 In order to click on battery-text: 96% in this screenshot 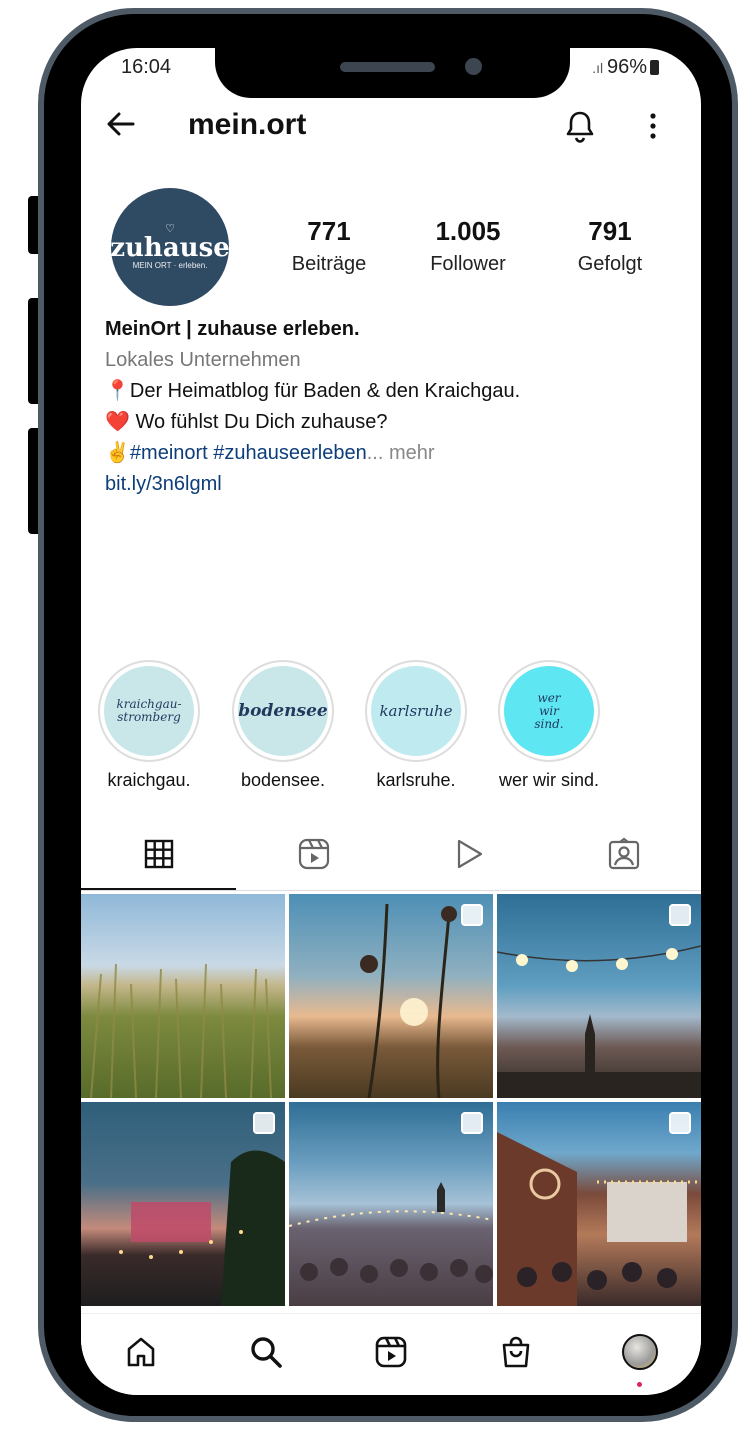, I will do `click(626, 67)`.